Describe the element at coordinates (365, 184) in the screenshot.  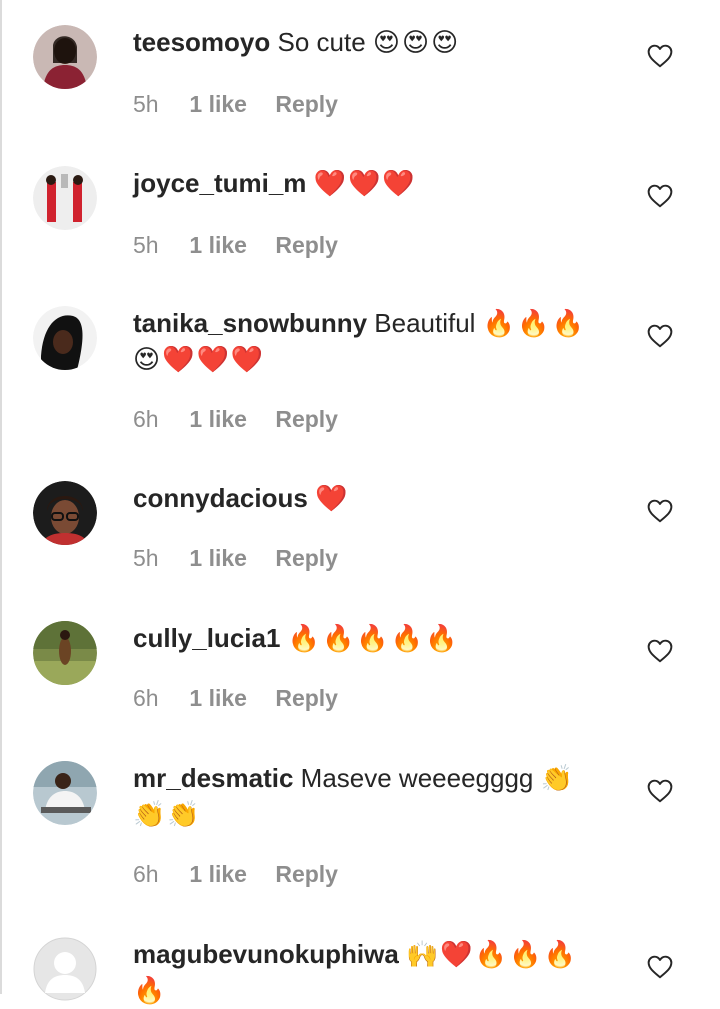
I see `comment-emoji: ❤️❤️❤️` at that location.